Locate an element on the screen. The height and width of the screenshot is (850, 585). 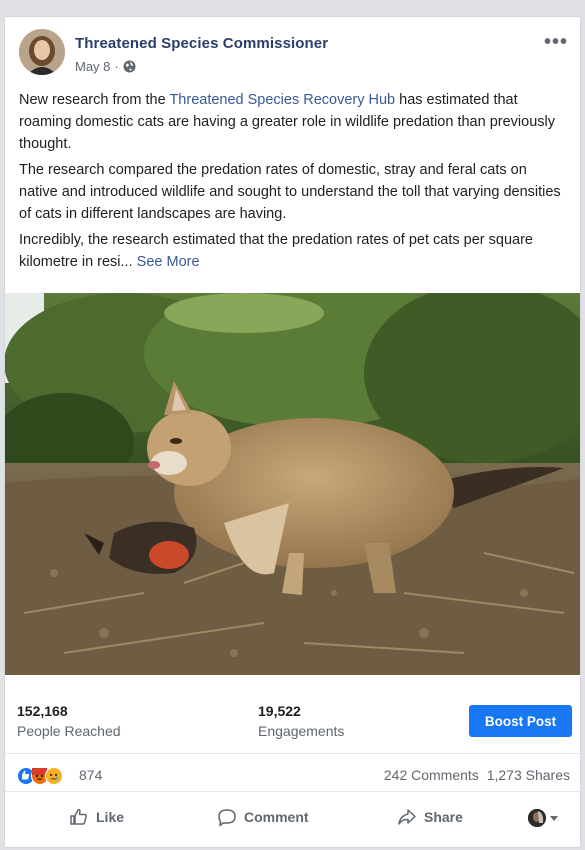
page-name: Threatened Species Commissioner is located at coordinates (201, 43).